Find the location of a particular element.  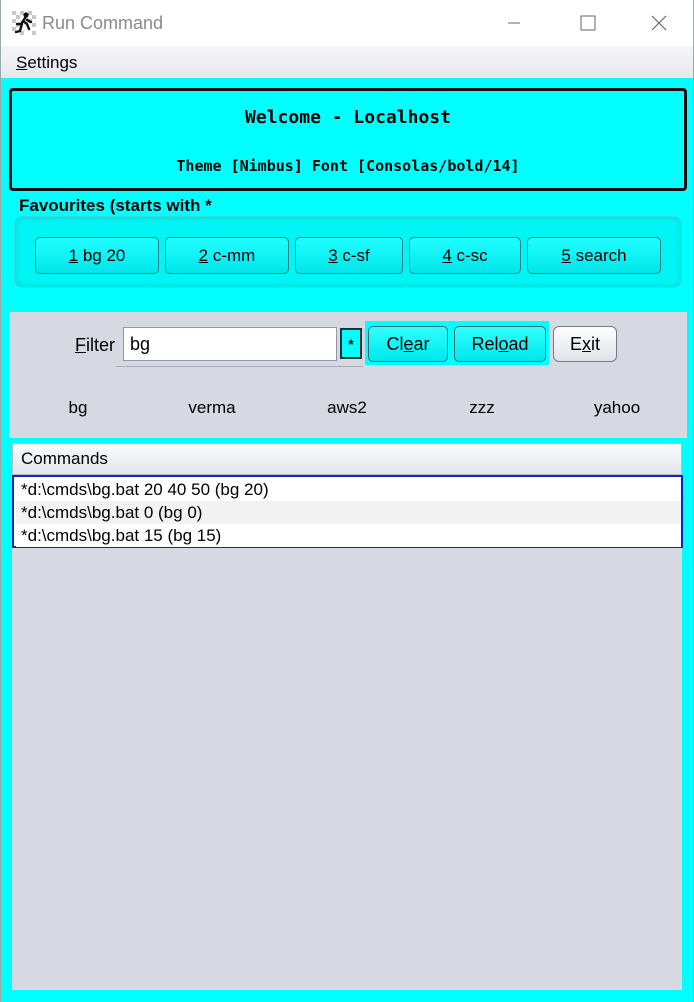

quick-command-aws2: aws2 is located at coordinates (347, 408).